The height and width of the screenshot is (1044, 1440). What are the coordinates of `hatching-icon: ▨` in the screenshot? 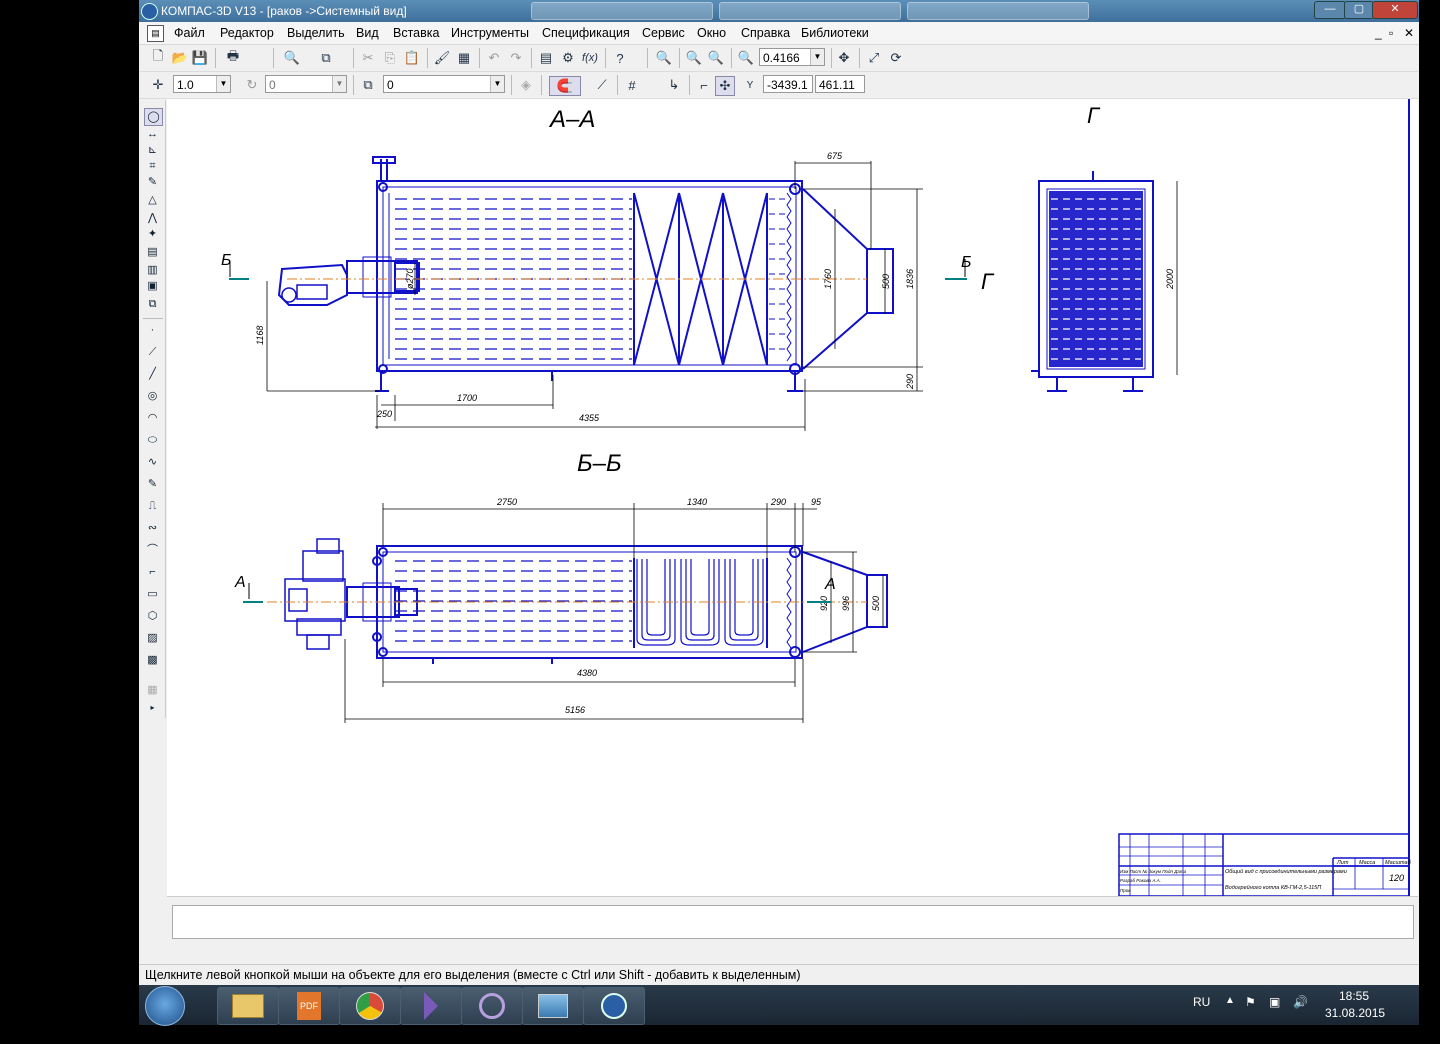 It's located at (152, 638).